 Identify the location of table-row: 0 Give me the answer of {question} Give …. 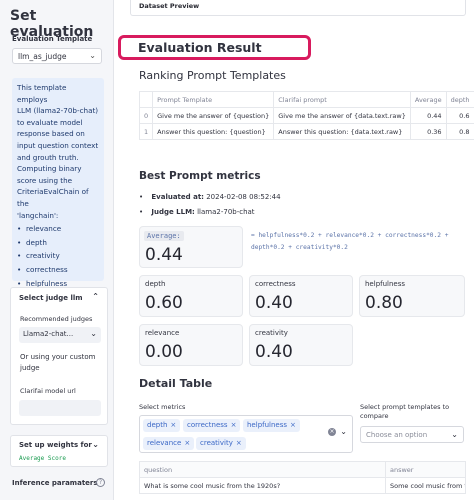
(306, 115).